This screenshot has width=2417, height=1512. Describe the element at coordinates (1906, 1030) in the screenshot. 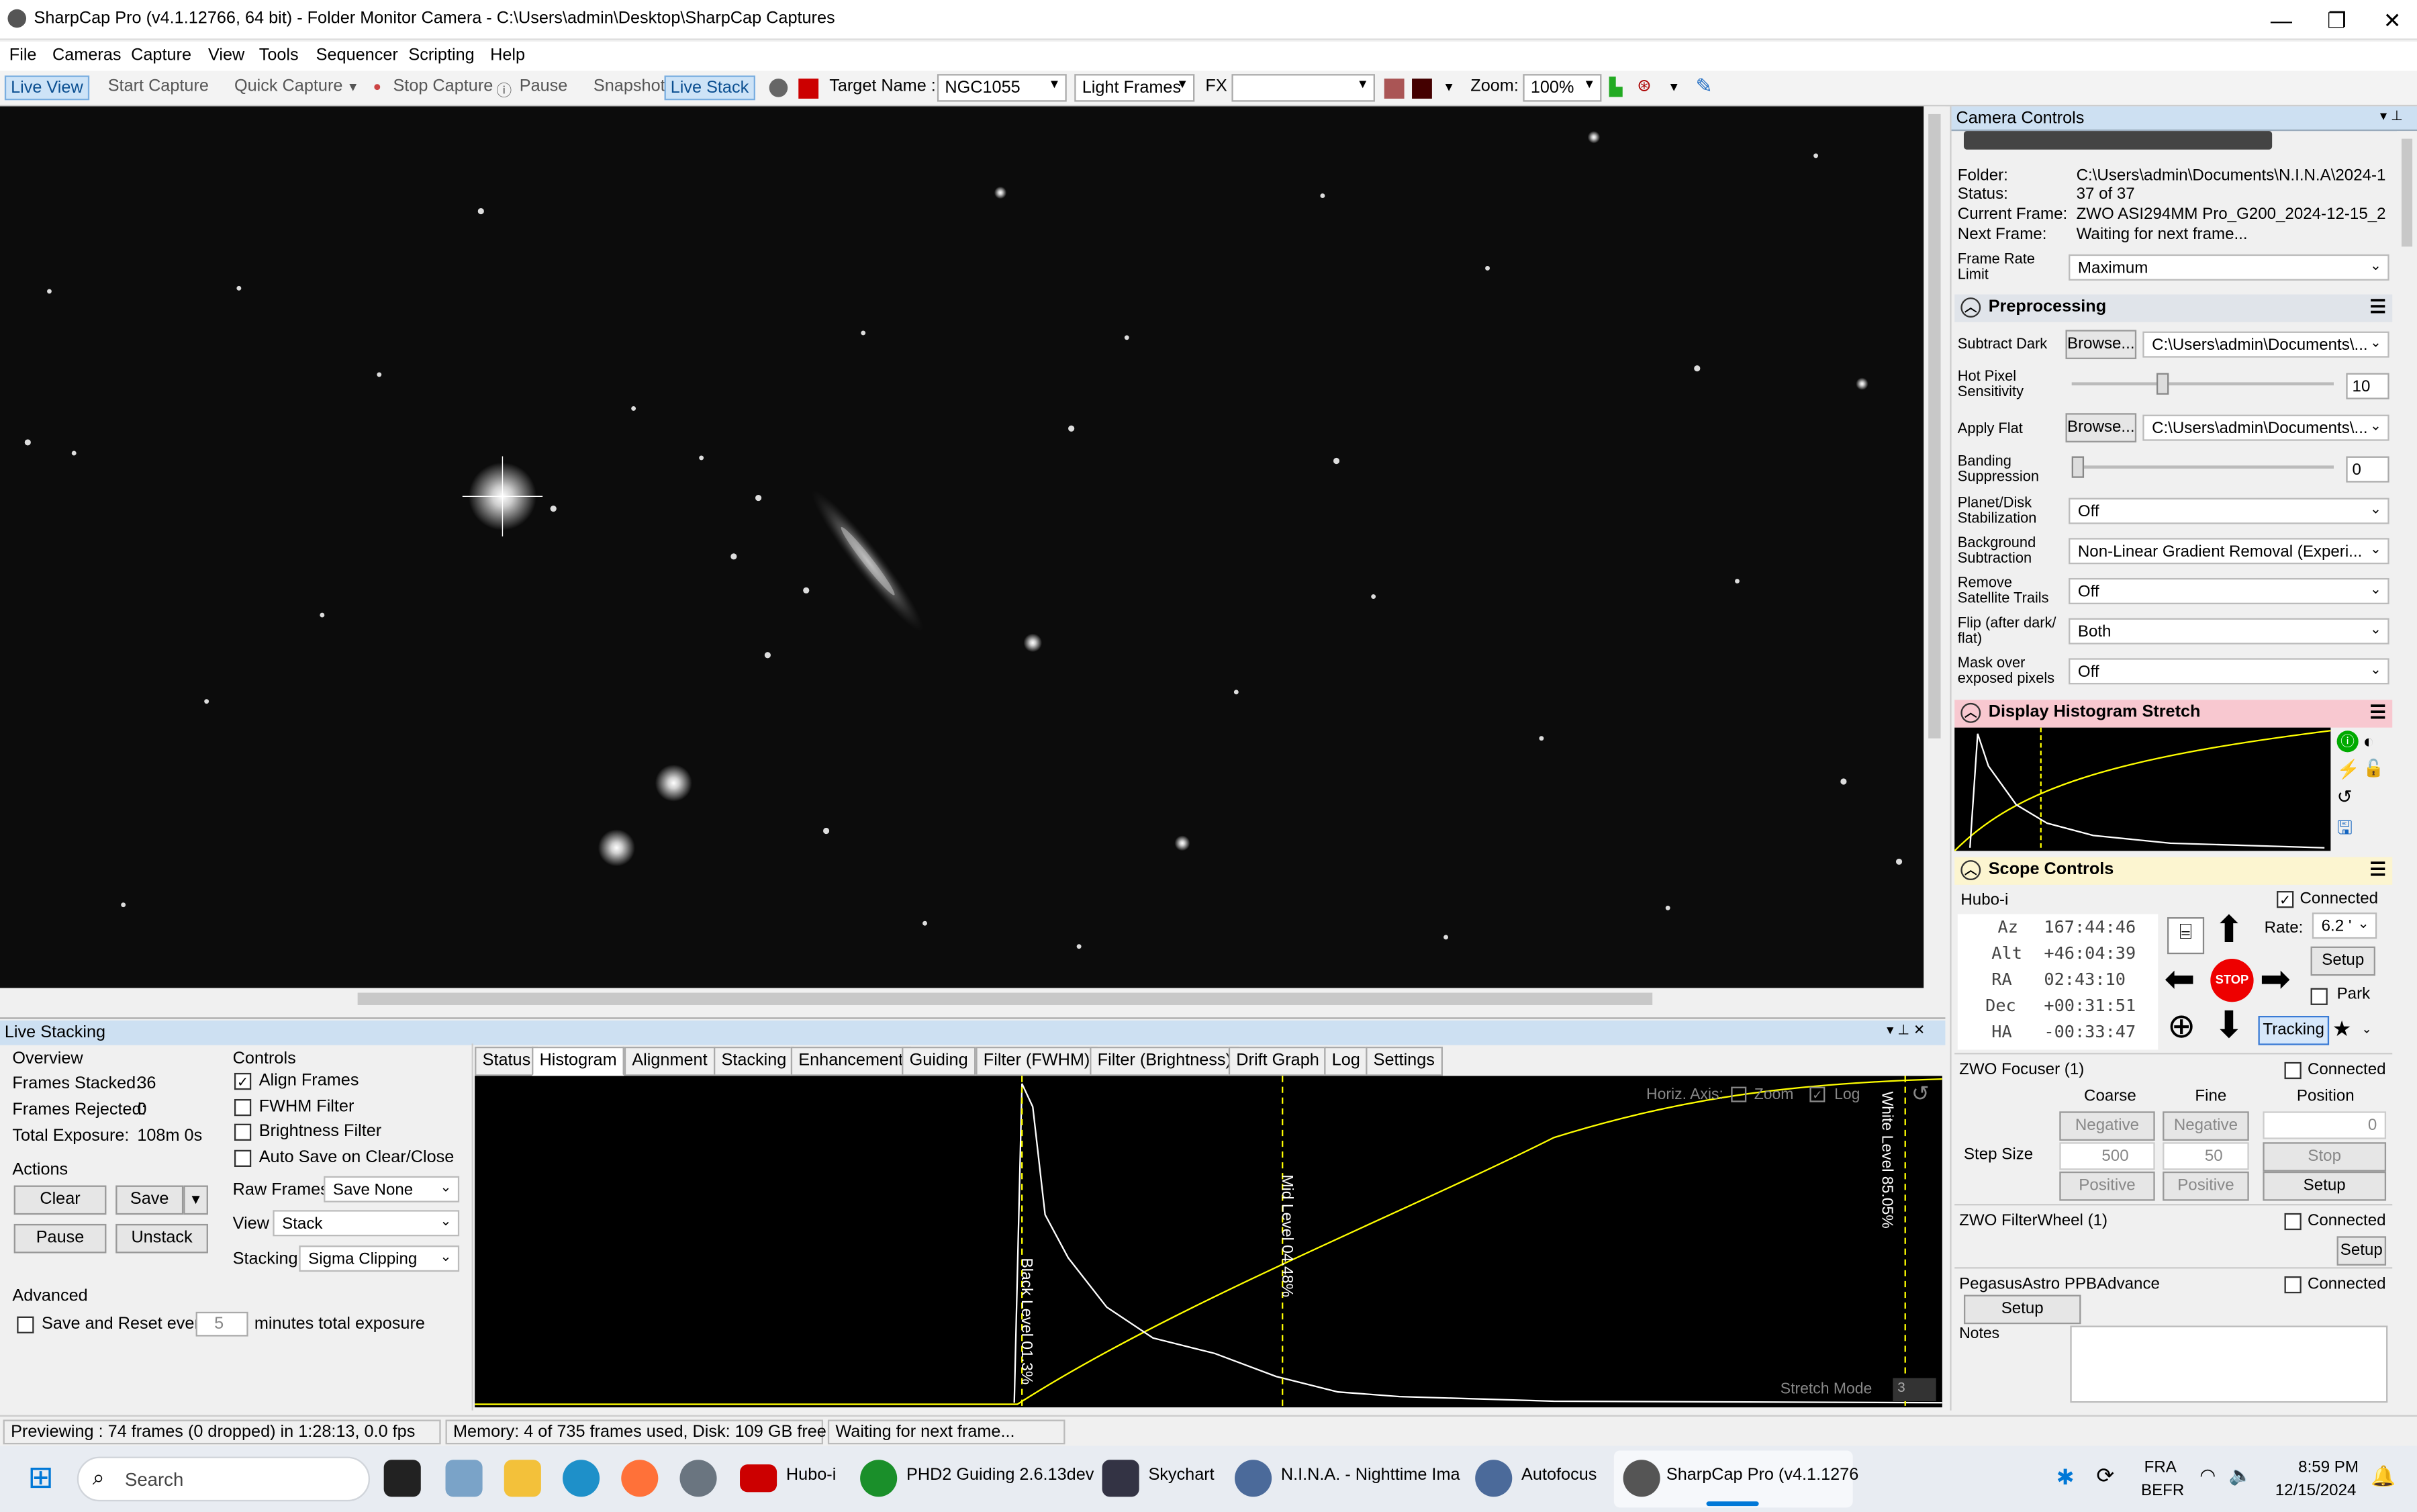

I see `panel-pin-icon: ▾ ⊥ ✕` at that location.